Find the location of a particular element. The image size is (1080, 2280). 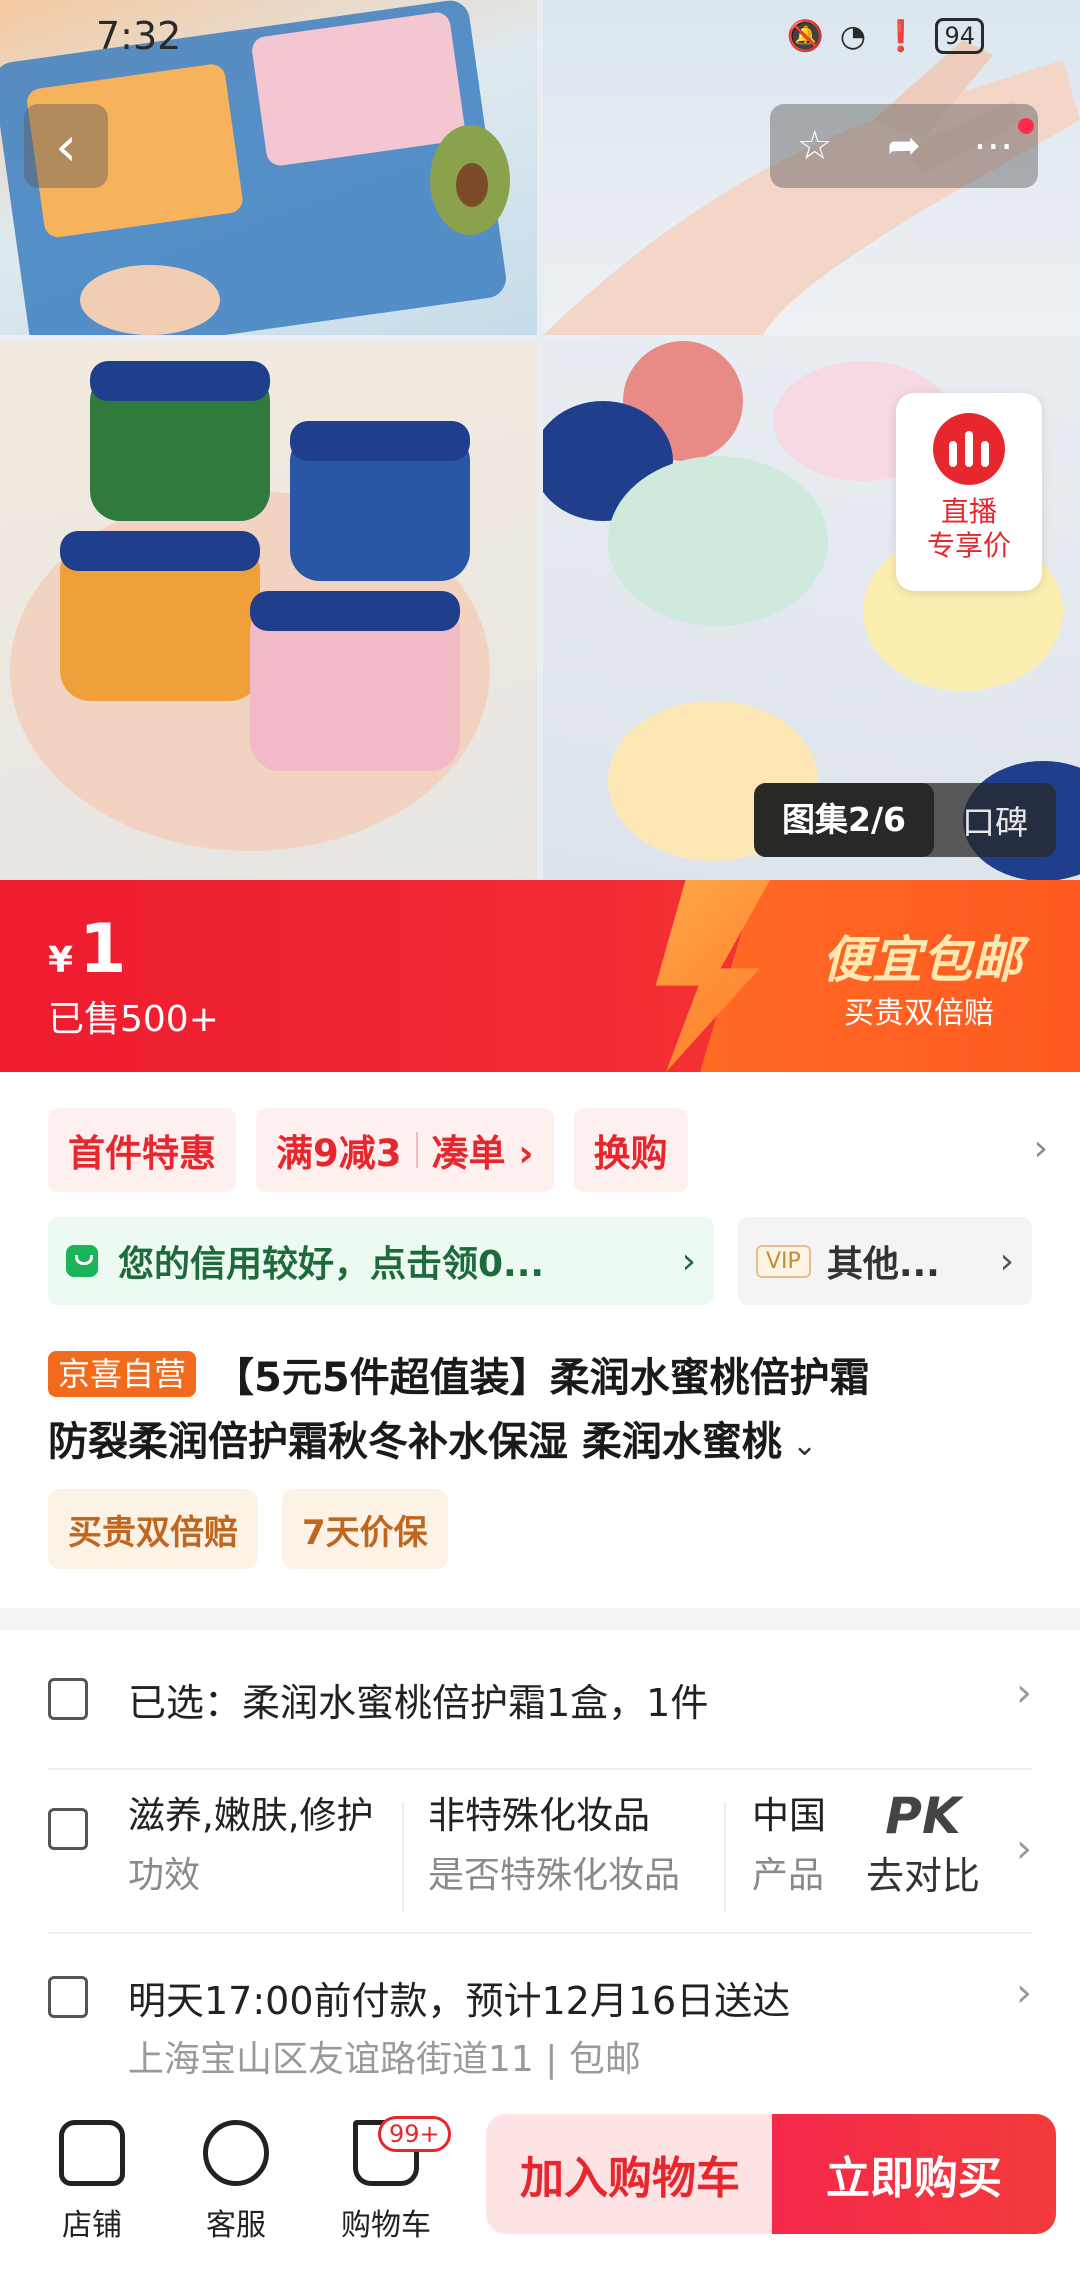

service-tags: 买贵双倍赔 7天价保 is located at coordinates (248, 1529).